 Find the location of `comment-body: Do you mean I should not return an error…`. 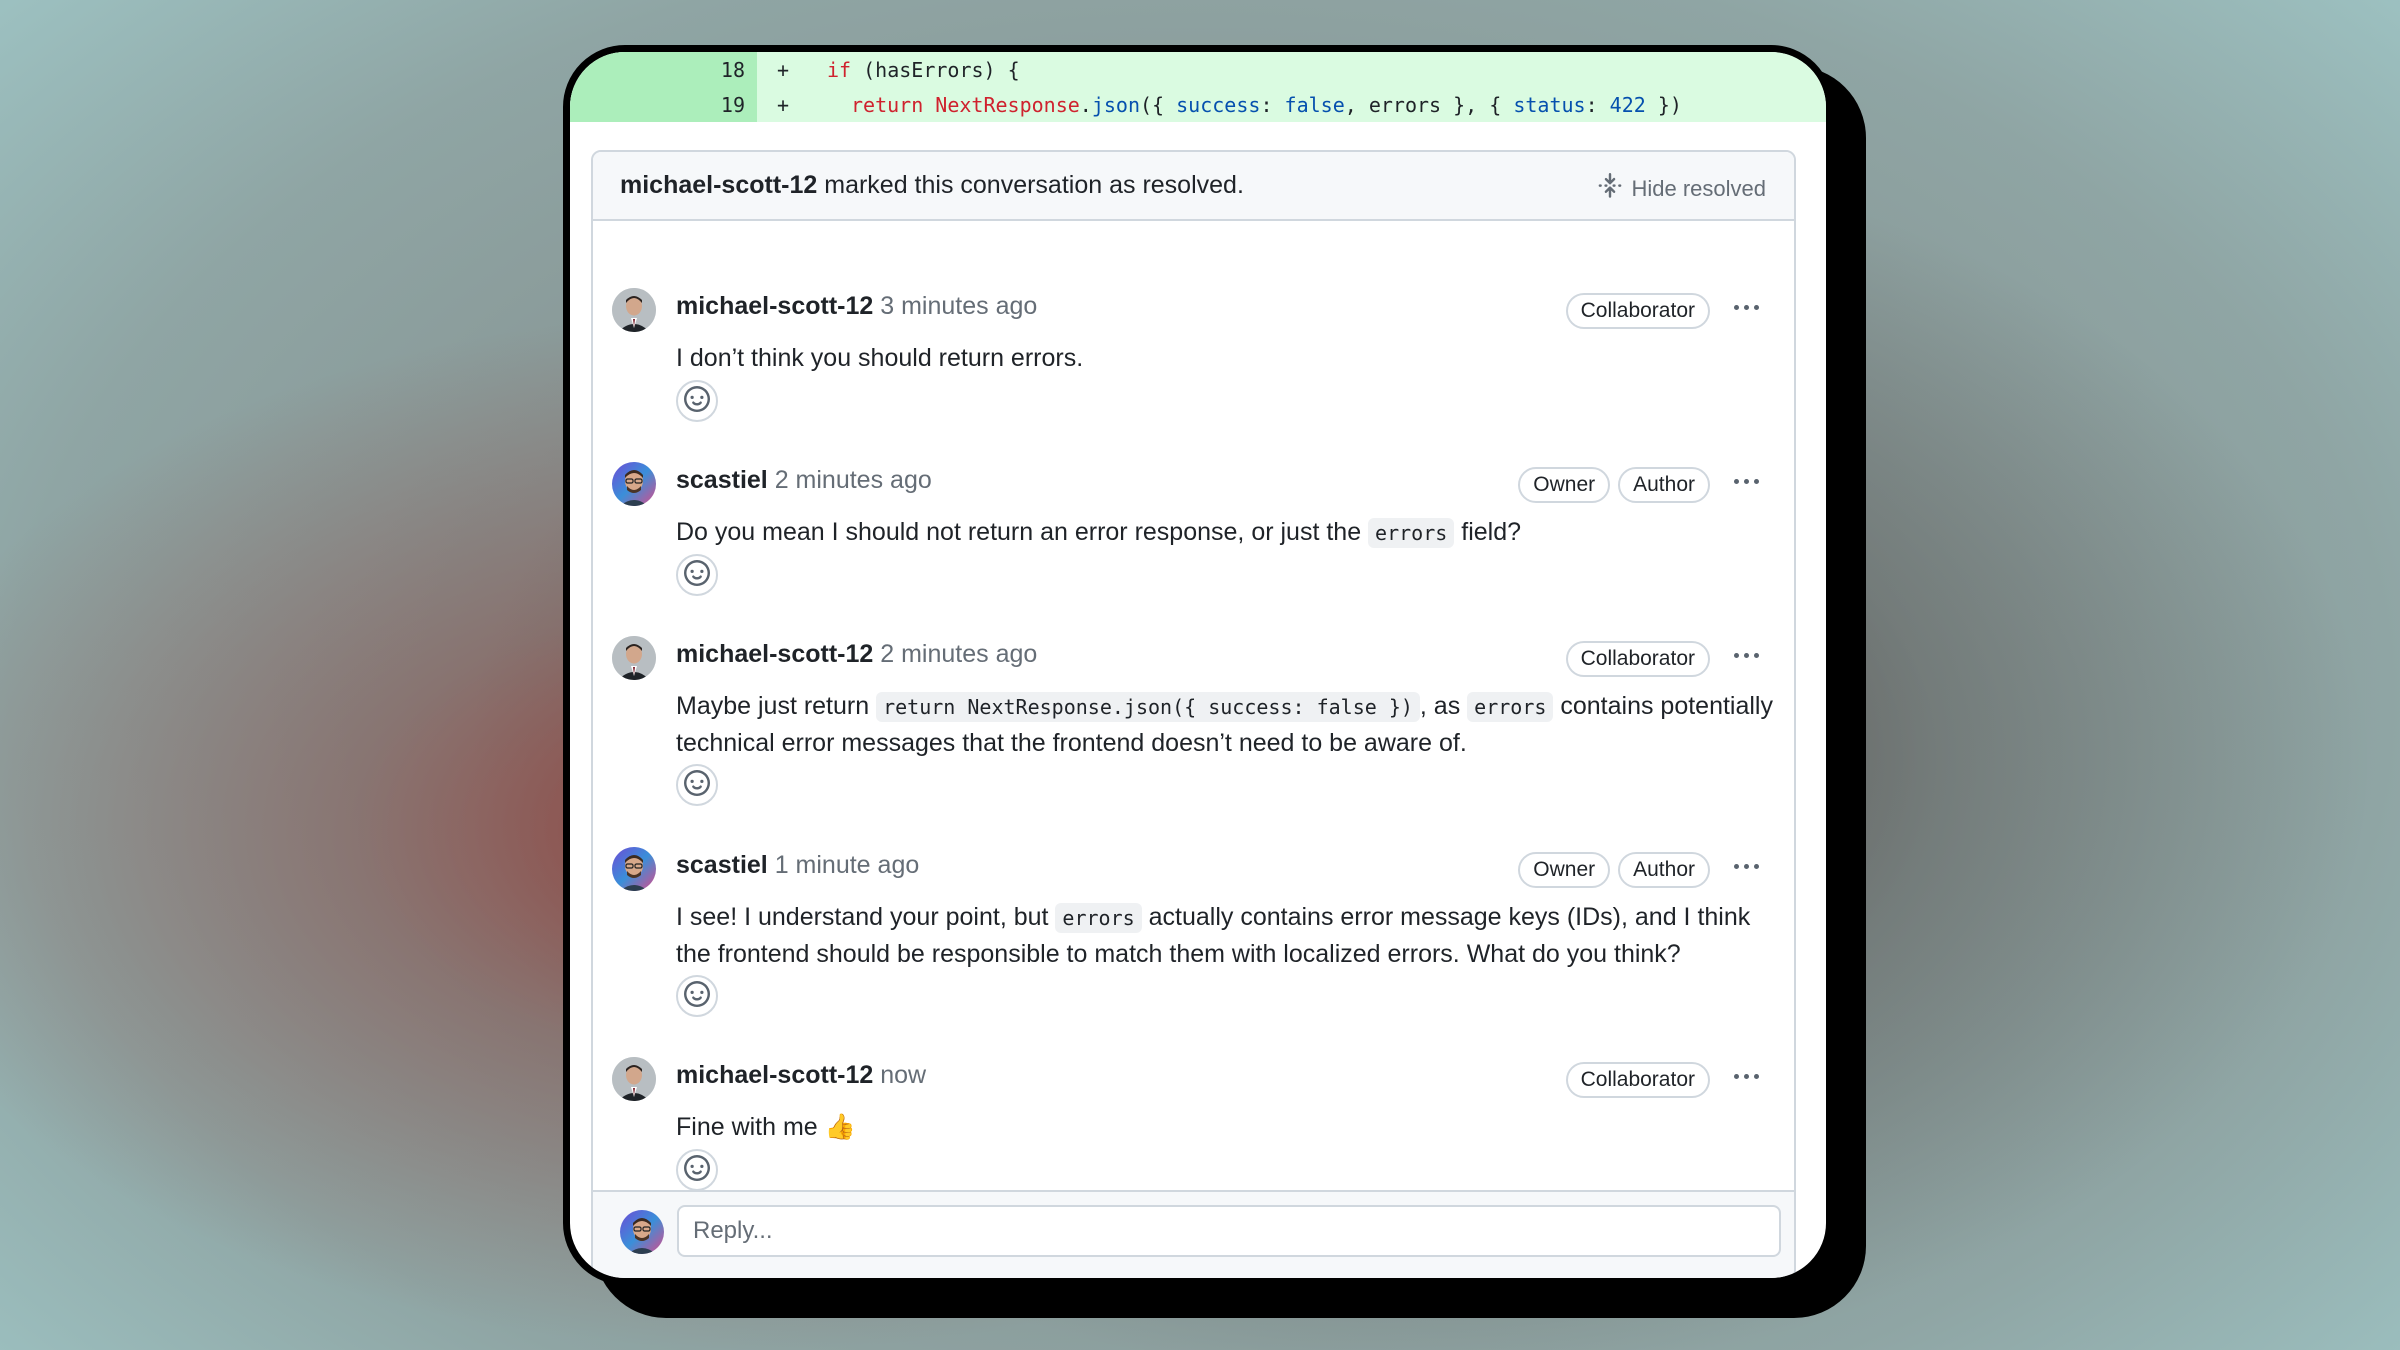

comment-body: Do you mean I should not return an error… is located at coordinates (1225, 532).